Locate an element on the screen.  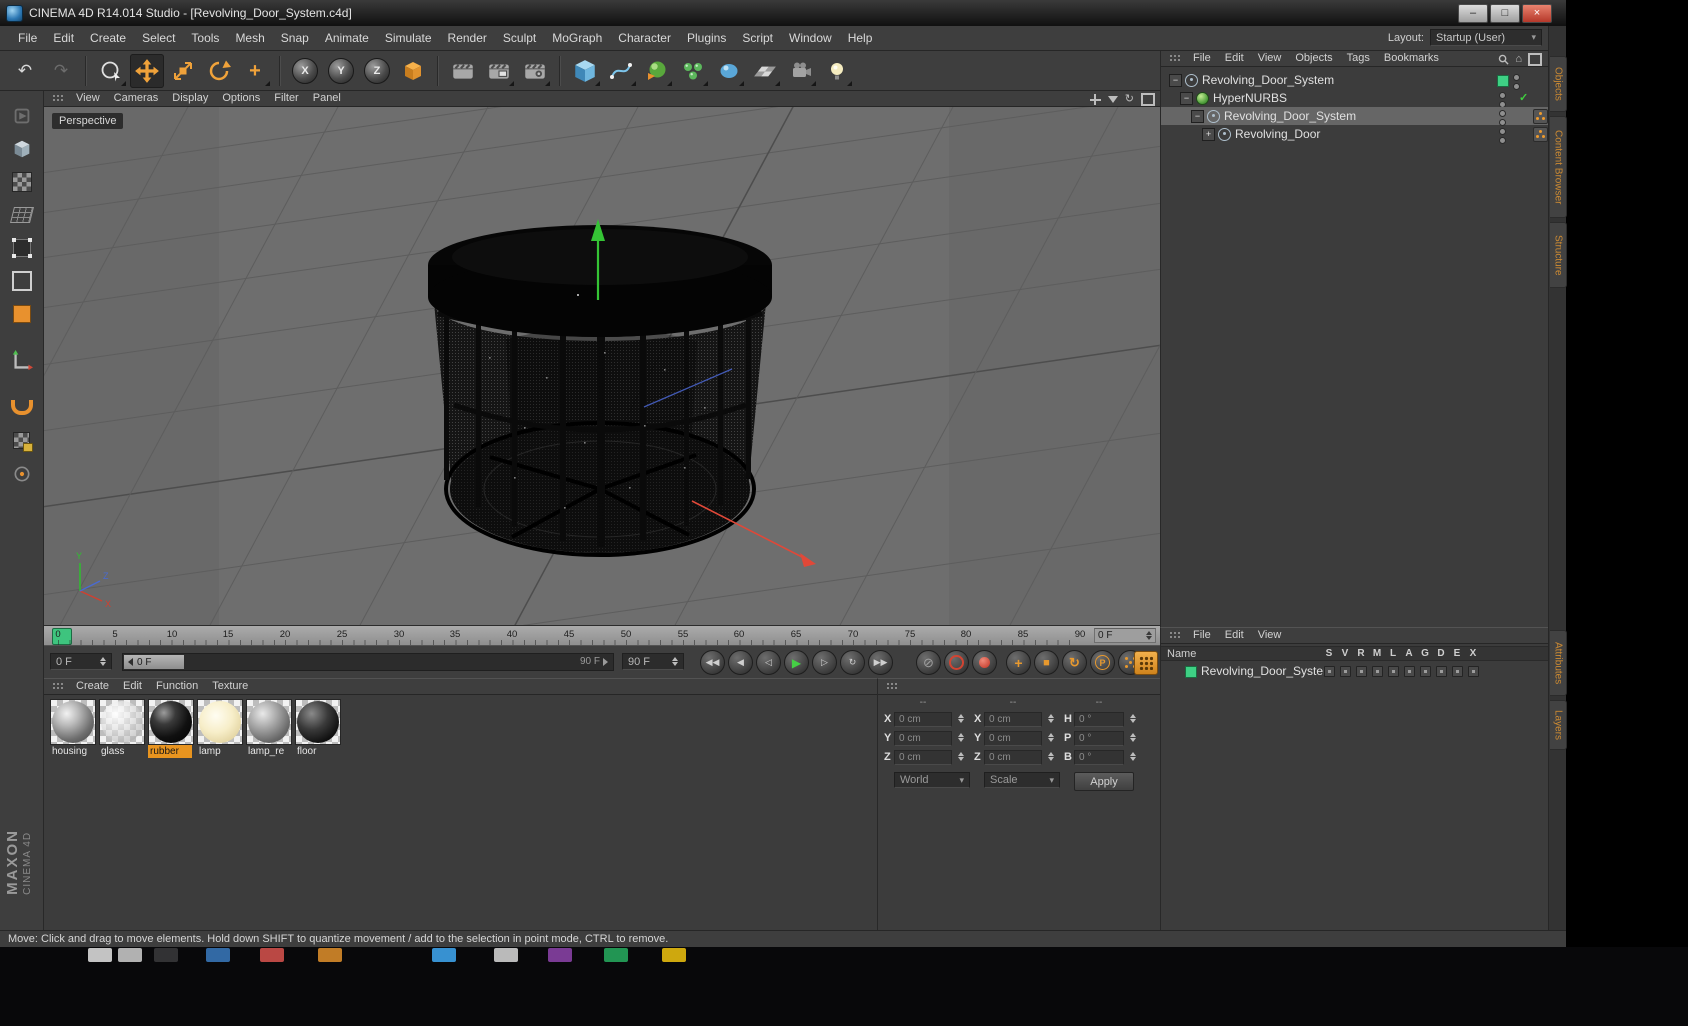
goto-end-button: ▶▶ is located at coordinates (880, 662).